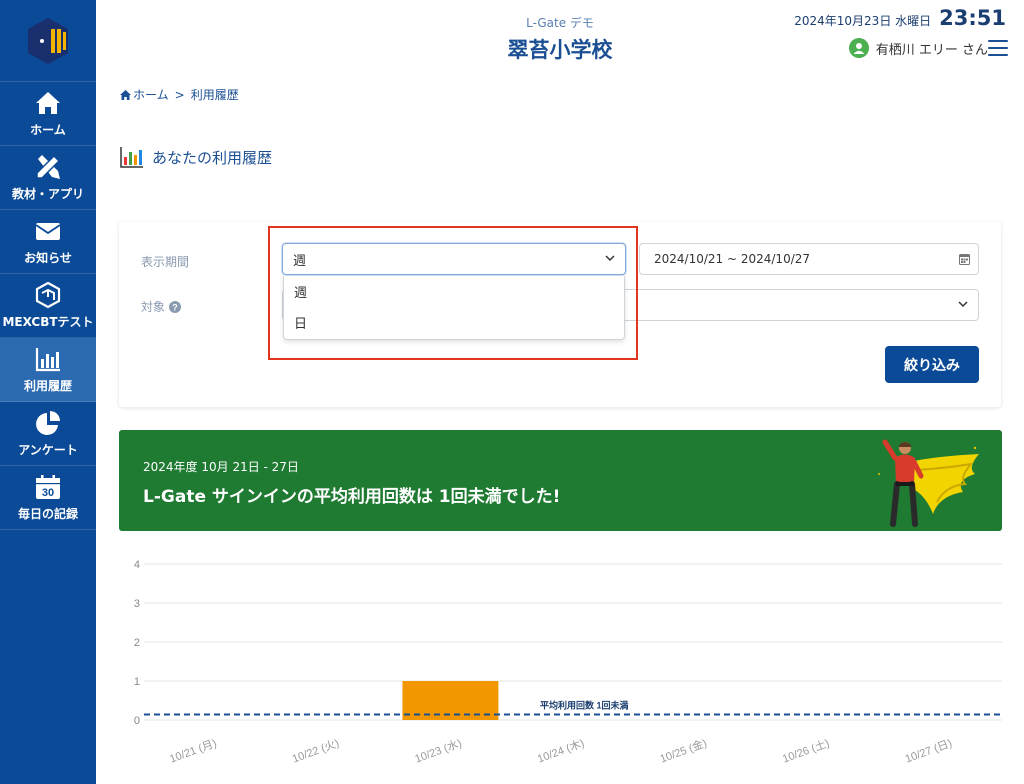  Describe the element at coordinates (48, 322) in the screenshot. I see `sidebar-item-label: MEXCBTテスト` at that location.